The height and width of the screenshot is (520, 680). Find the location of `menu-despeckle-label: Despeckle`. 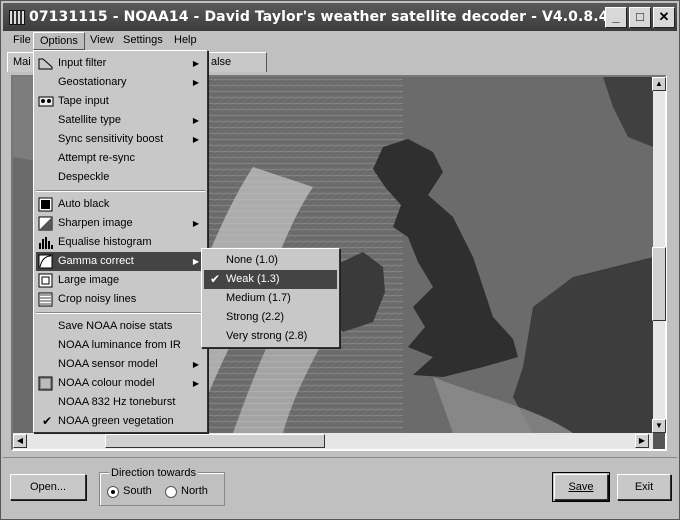

menu-despeckle-label: Despeckle is located at coordinates (84, 177).